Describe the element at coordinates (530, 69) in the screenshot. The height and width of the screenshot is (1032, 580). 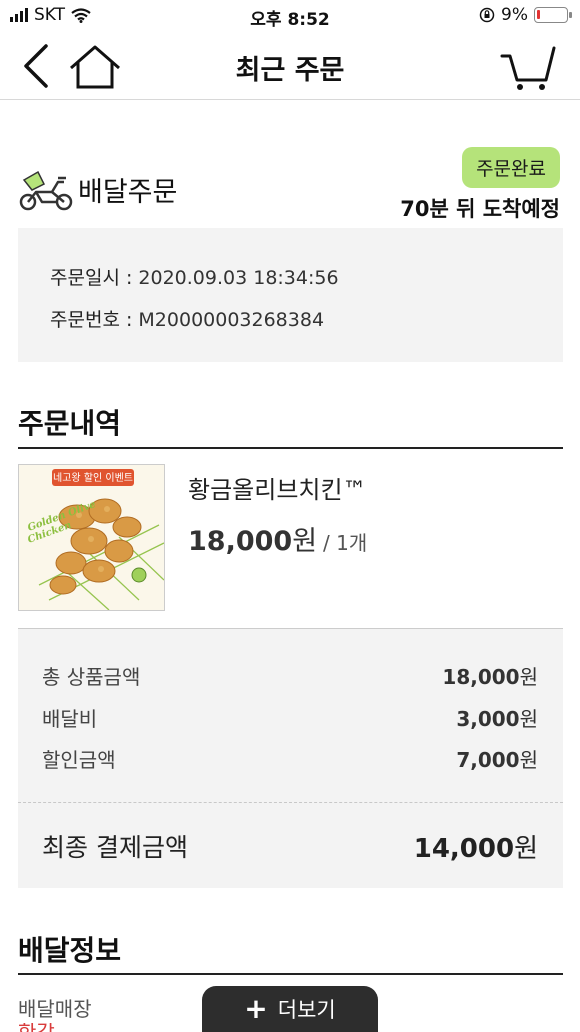
I see `cart-icon` at that location.